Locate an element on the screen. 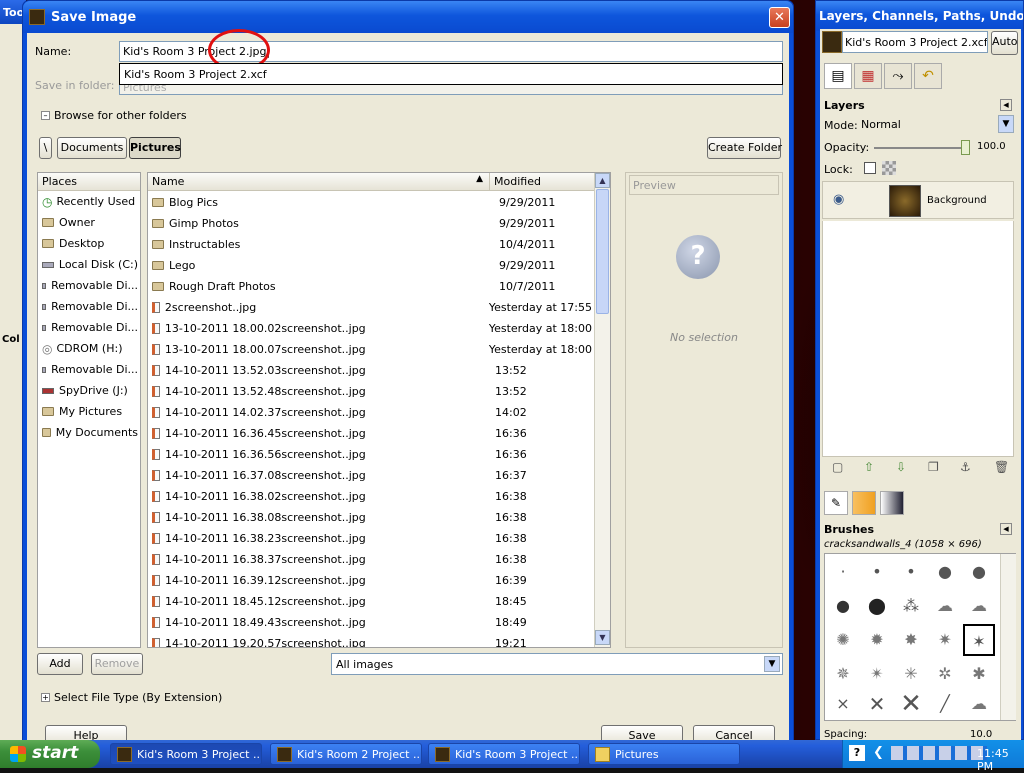 The width and height of the screenshot is (1024, 773). raise-layer-icon: ⇧ is located at coordinates (869, 467).